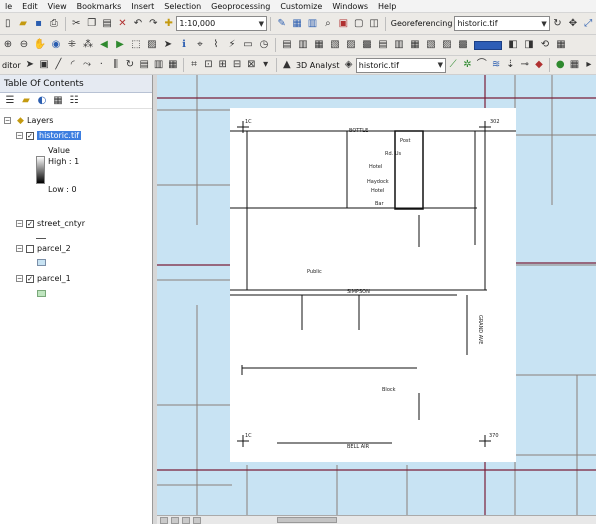 The height and width of the screenshot is (524, 596). What do you see at coordinates (59, 135) in the screenshot?
I see `layer-name: historic.tif` at bounding box center [59, 135].